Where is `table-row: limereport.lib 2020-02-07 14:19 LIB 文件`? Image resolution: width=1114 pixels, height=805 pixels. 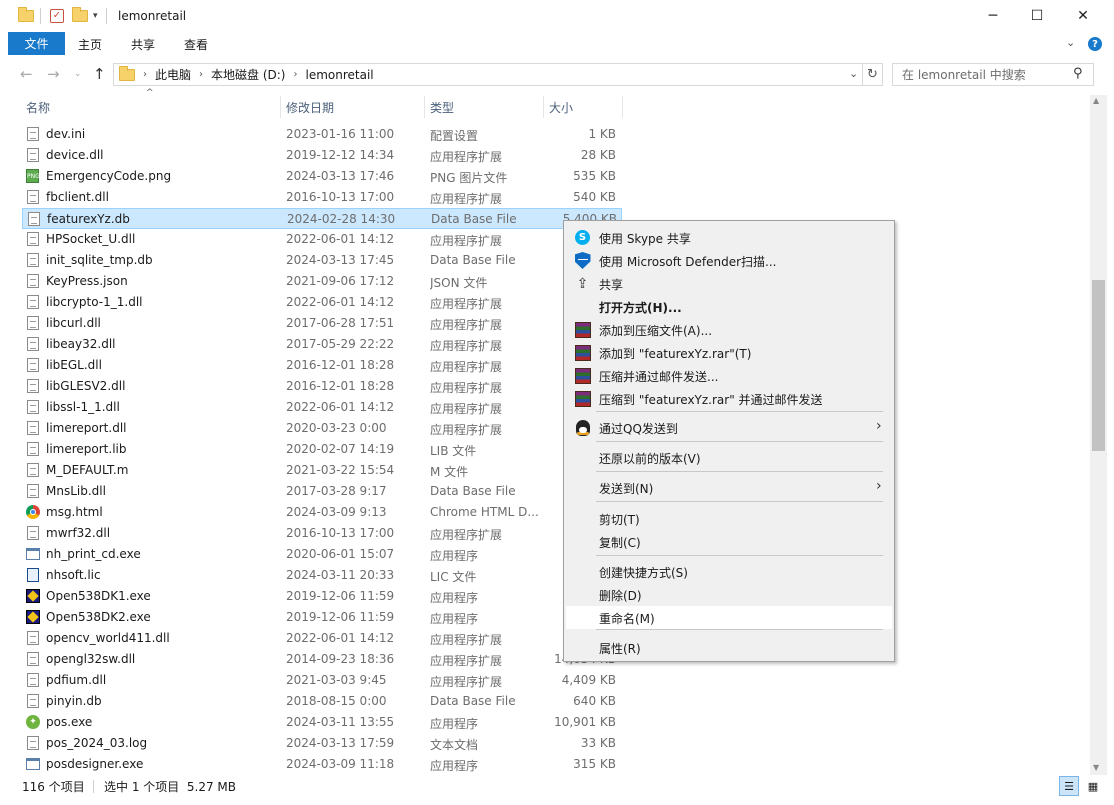
table-row: limereport.lib 2020-02-07 14:19 LIB 文件 is located at coordinates (322, 449).